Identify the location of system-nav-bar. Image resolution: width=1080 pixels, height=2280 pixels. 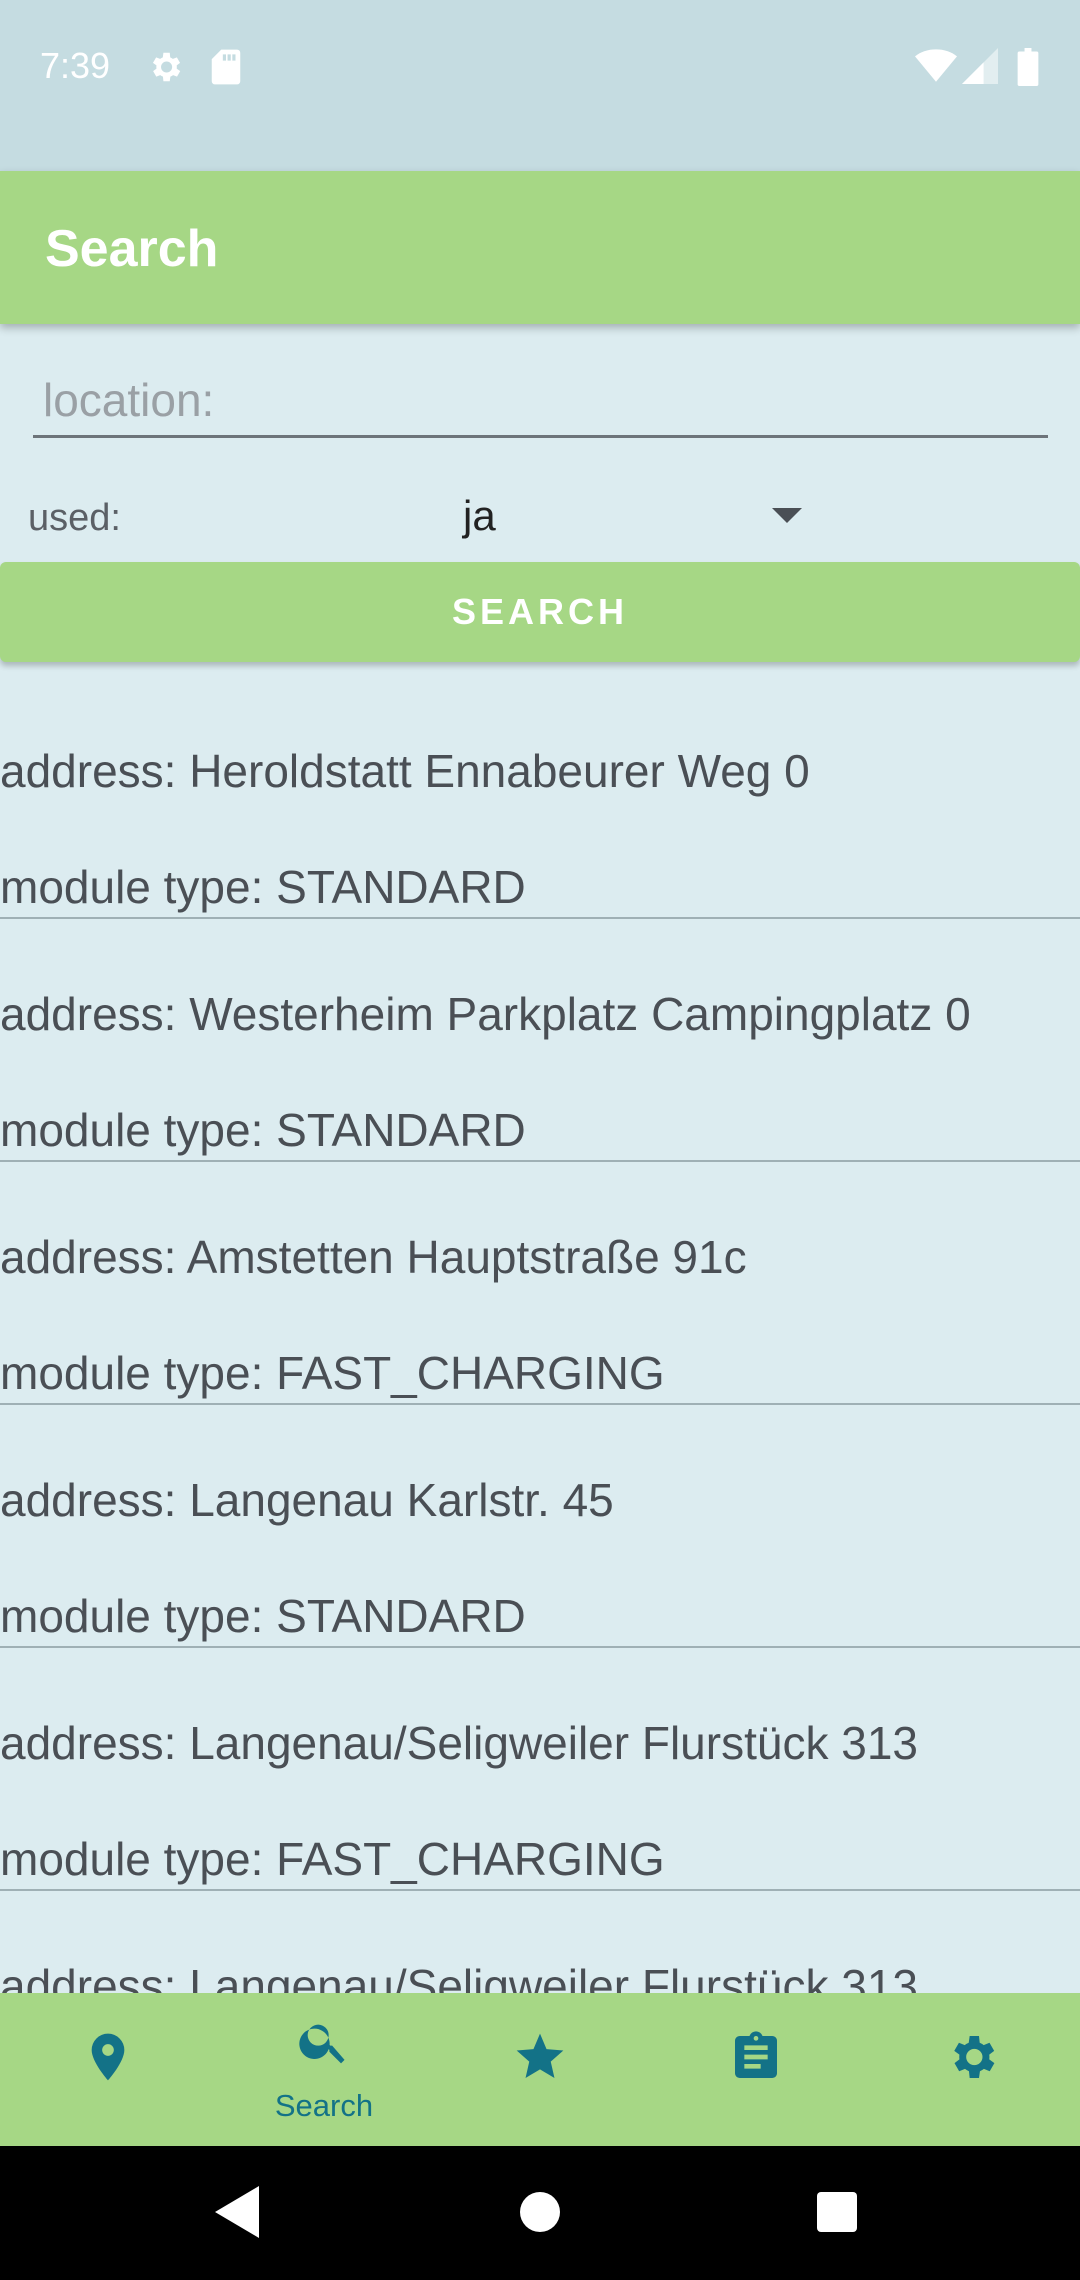
(540, 2213).